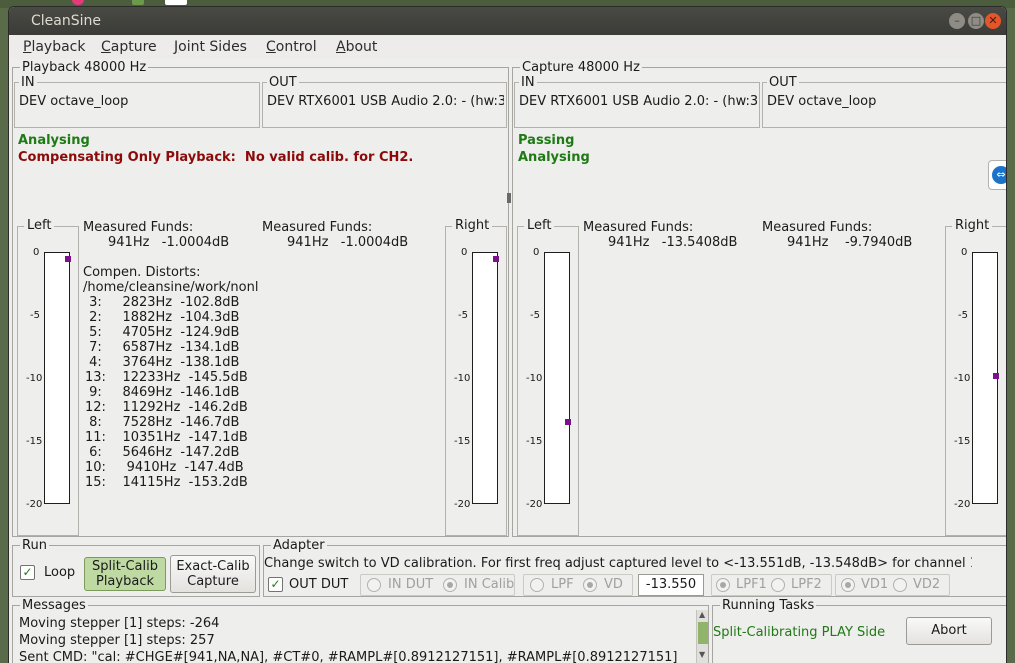  What do you see at coordinates (27, 572) in the screenshot?
I see `loop-checkbox: ✓` at bounding box center [27, 572].